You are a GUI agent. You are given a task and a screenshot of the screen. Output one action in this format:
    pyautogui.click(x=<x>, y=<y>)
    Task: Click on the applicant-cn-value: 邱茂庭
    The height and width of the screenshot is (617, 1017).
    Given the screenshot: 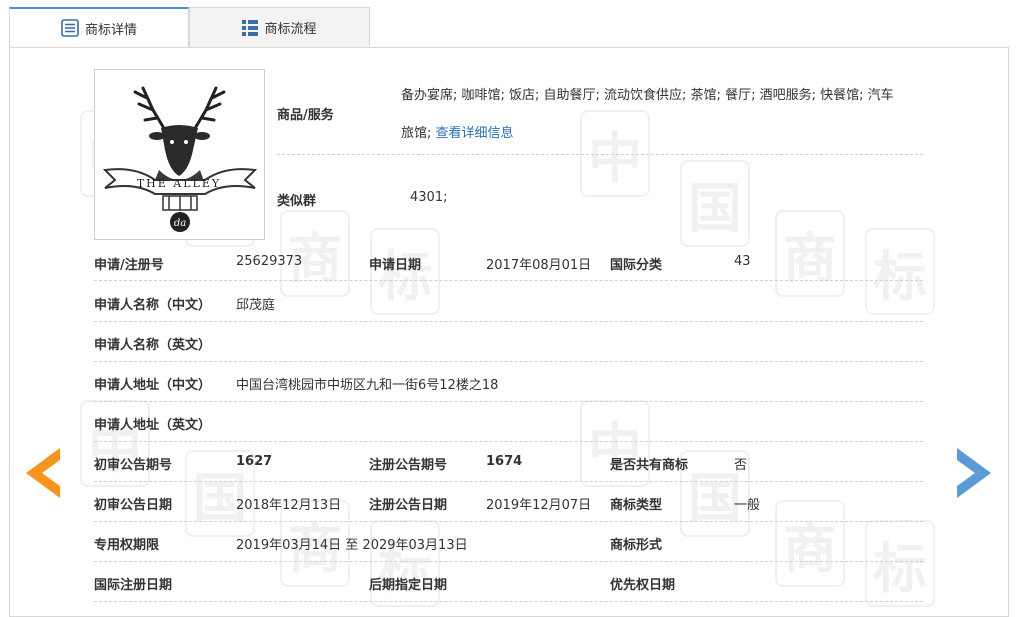 What is the action you would take?
    pyautogui.click(x=256, y=305)
    